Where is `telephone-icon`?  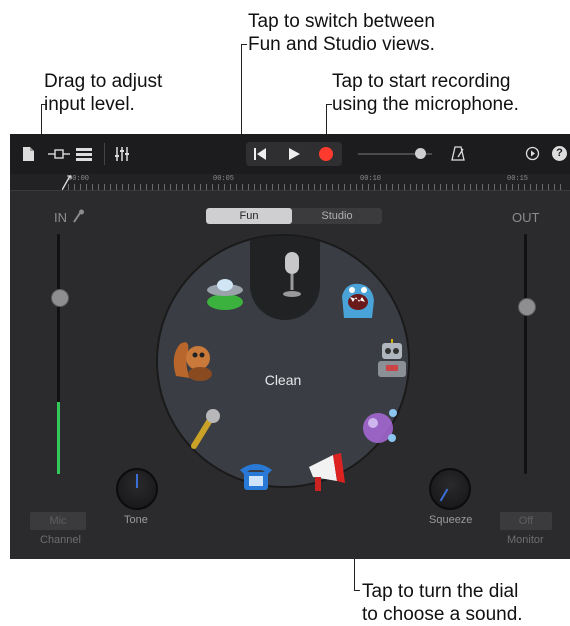 telephone-icon is located at coordinates (256, 474).